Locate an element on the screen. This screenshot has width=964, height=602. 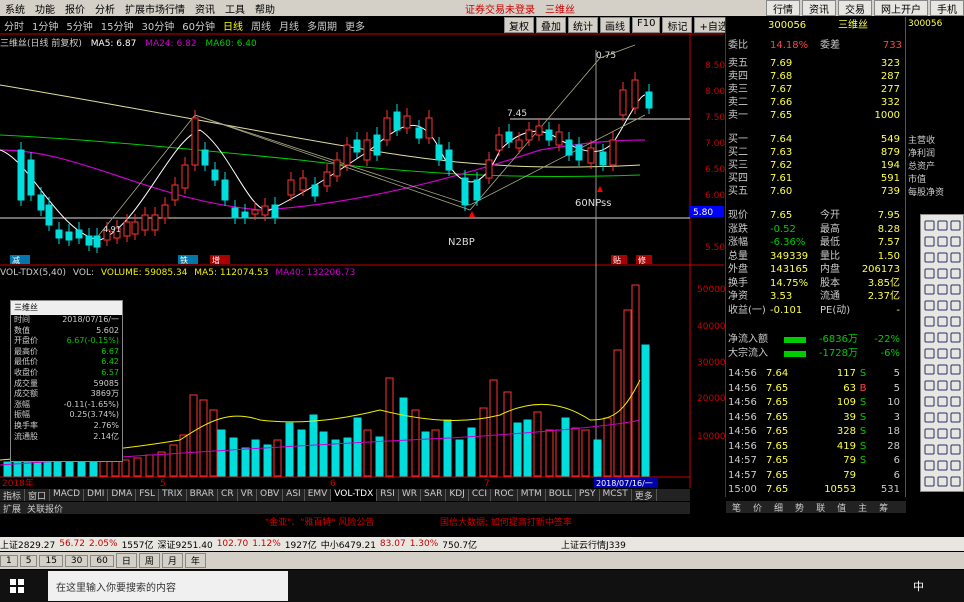
period-button: 年 is located at coordinates (195, 560).